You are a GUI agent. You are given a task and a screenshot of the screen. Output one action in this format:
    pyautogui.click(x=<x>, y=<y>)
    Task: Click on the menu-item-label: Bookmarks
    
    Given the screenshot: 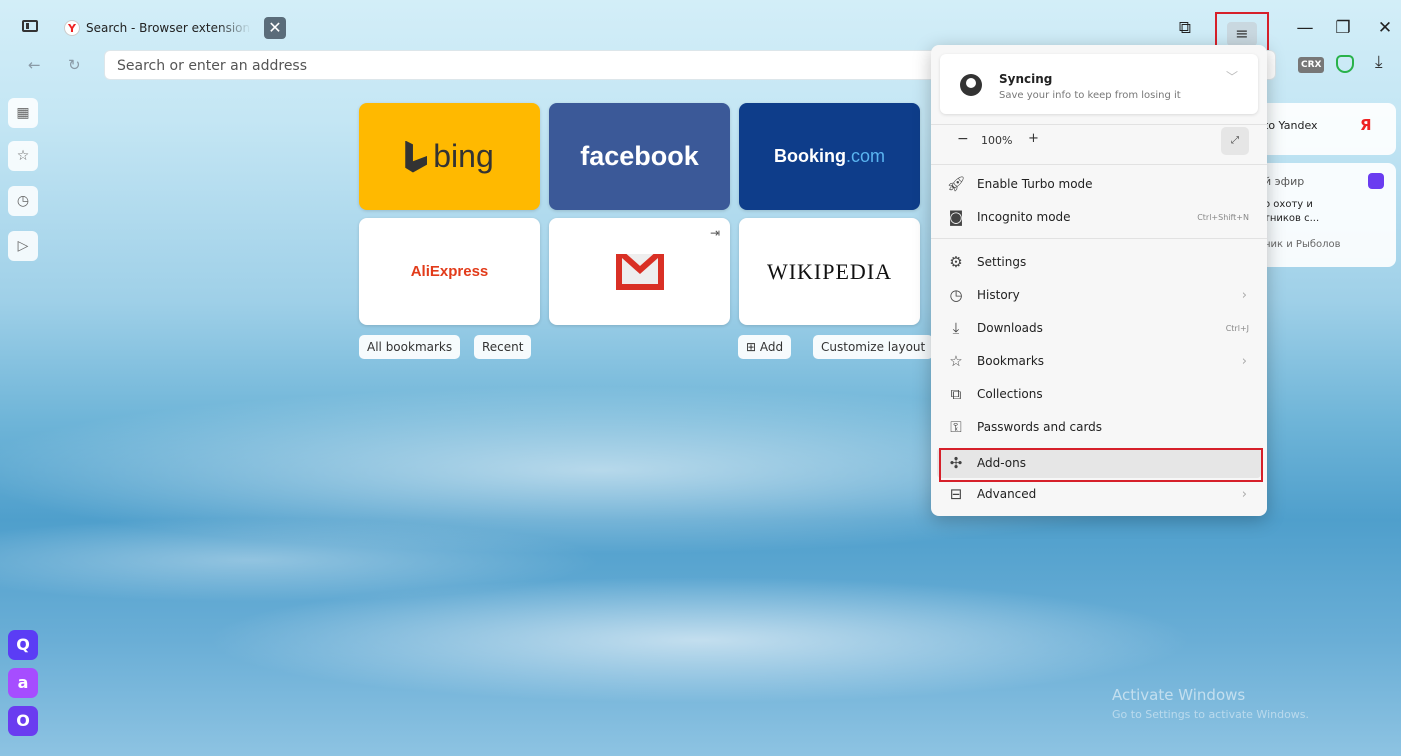 What is the action you would take?
    pyautogui.click(x=1011, y=361)
    